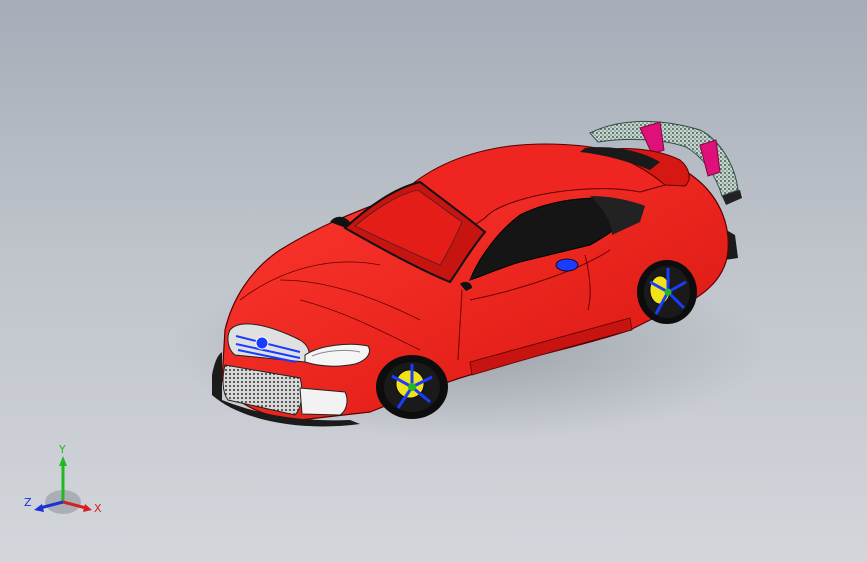 The width and height of the screenshot is (867, 562). Describe the element at coordinates (323, 401) in the screenshot. I see `fog-light` at that location.